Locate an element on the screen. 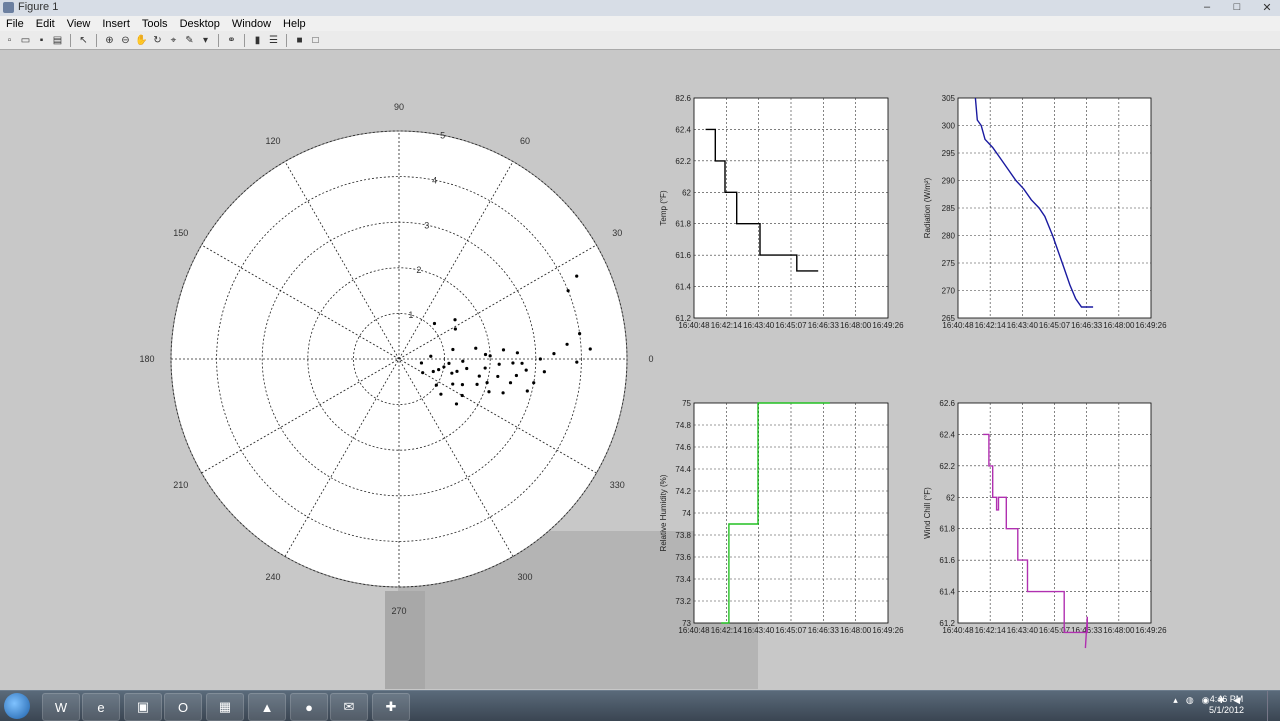  taskbar-image-viewer-icon: ▦ is located at coordinates (225, 707).